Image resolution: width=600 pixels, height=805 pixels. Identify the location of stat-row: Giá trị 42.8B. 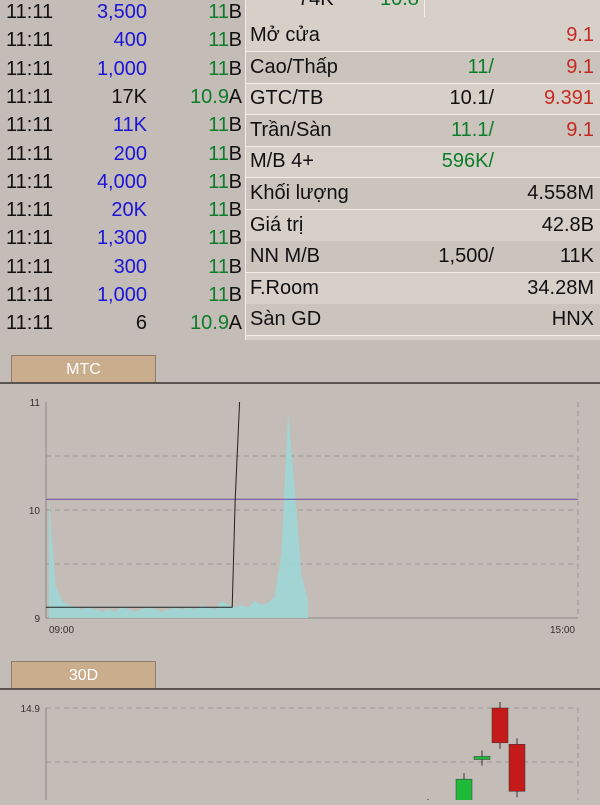
(423, 226).